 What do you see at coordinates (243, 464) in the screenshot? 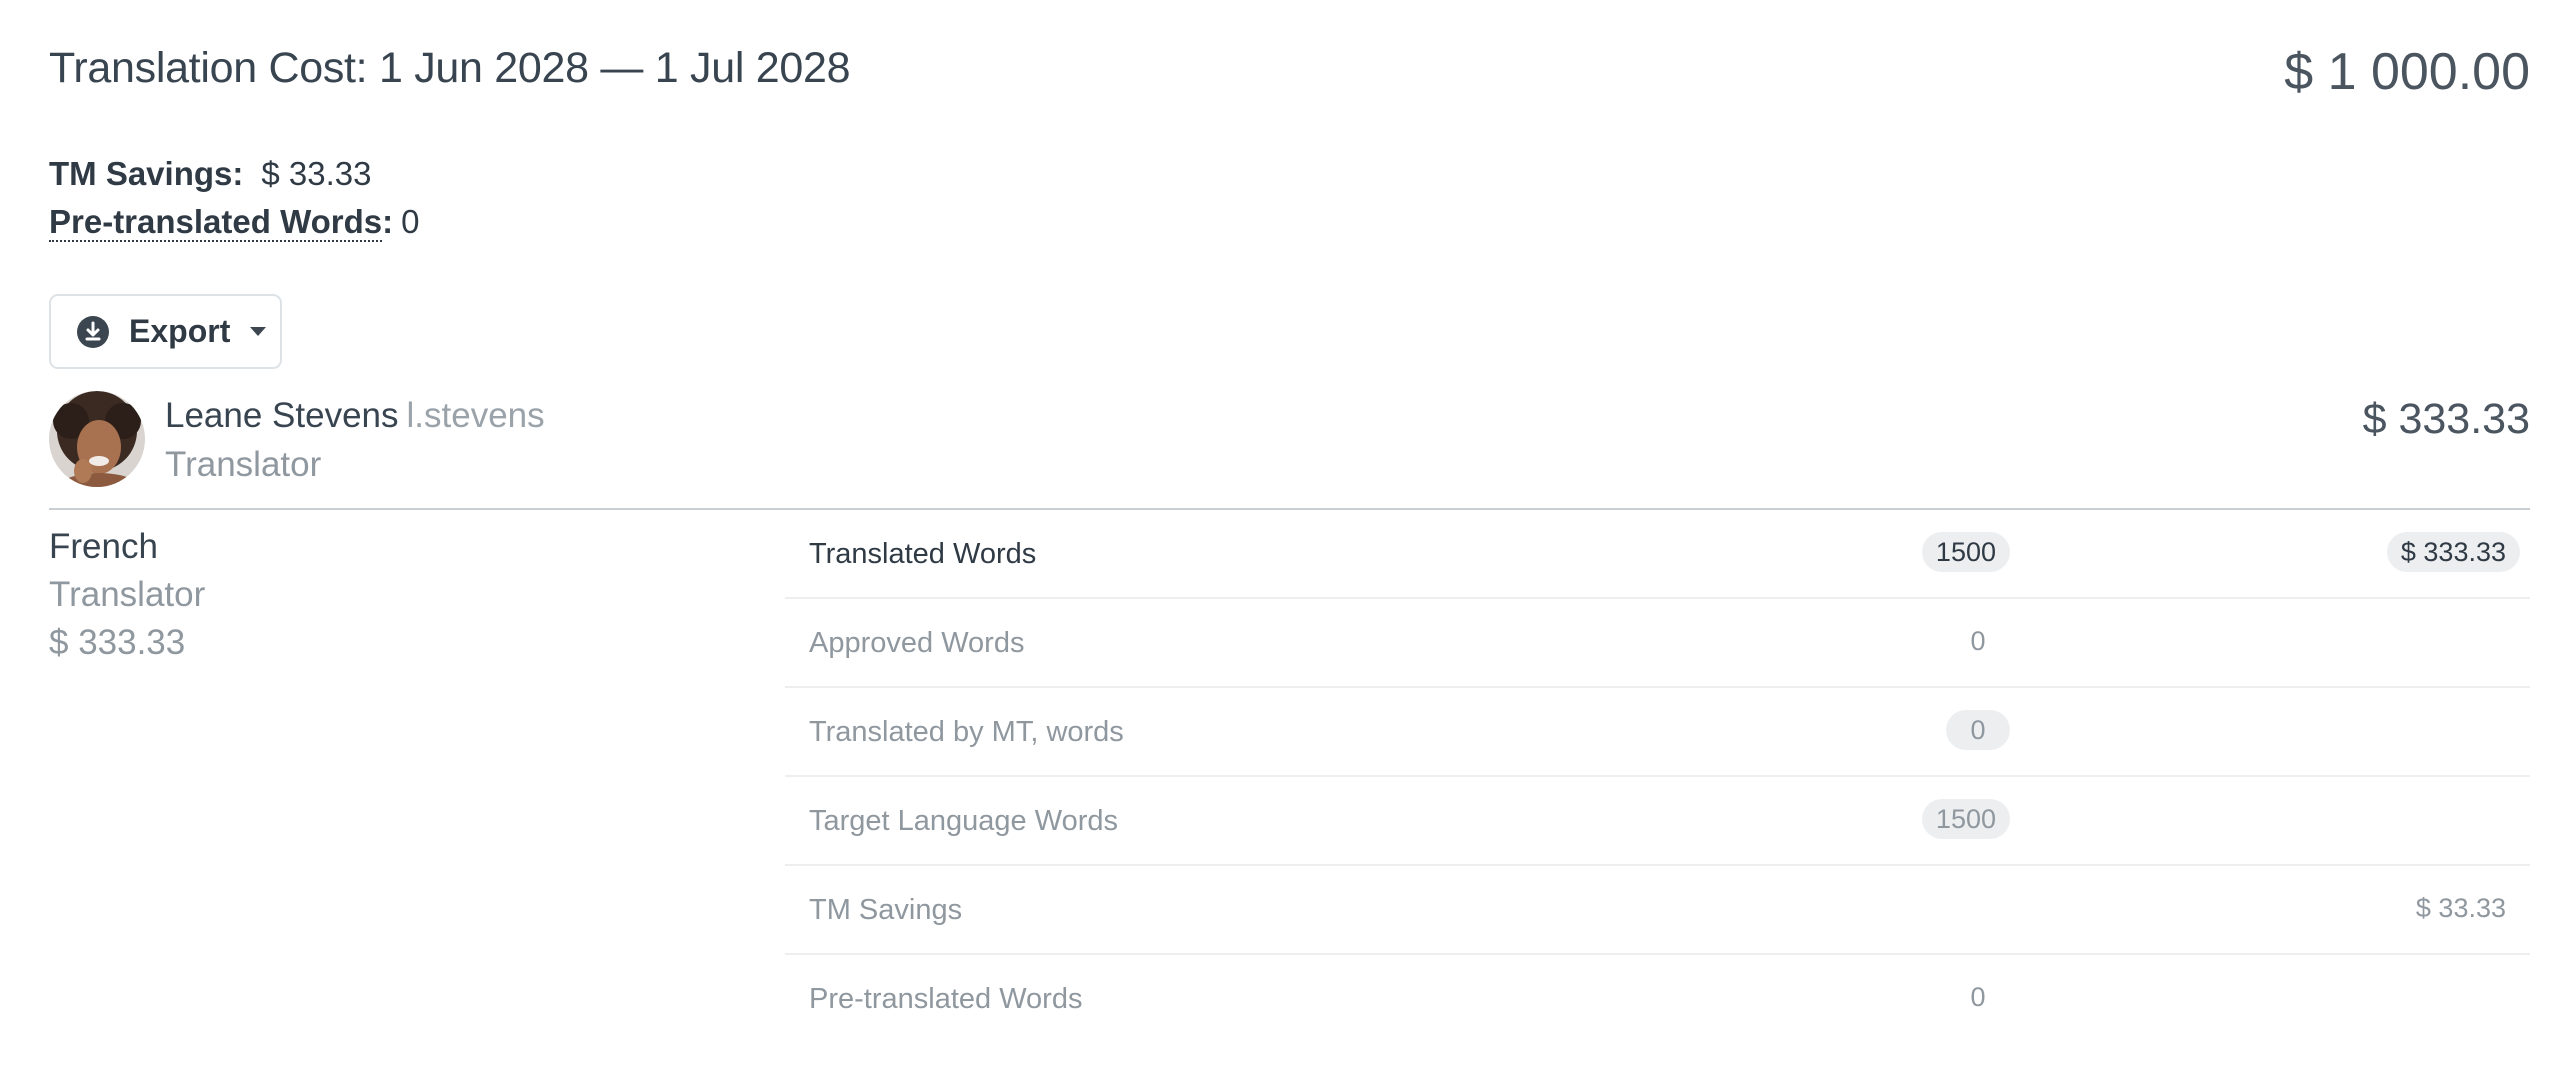
I see `user-role: Translator` at bounding box center [243, 464].